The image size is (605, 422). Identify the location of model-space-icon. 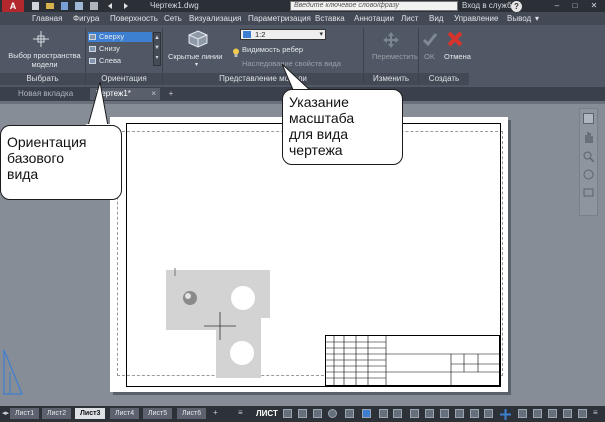
(41, 39).